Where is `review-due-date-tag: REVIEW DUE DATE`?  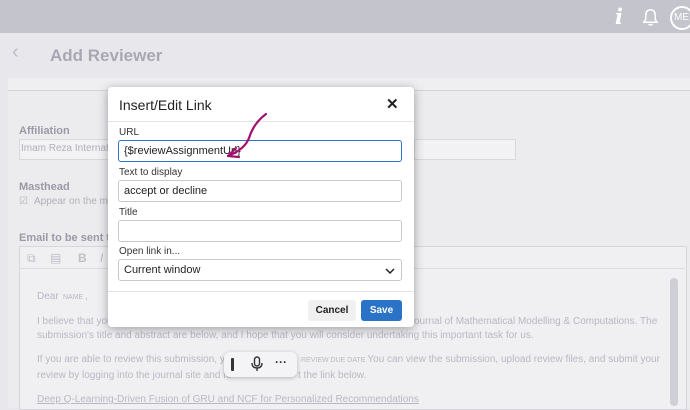
review-due-date-tag: REVIEW DUE DATE is located at coordinates (333, 360).